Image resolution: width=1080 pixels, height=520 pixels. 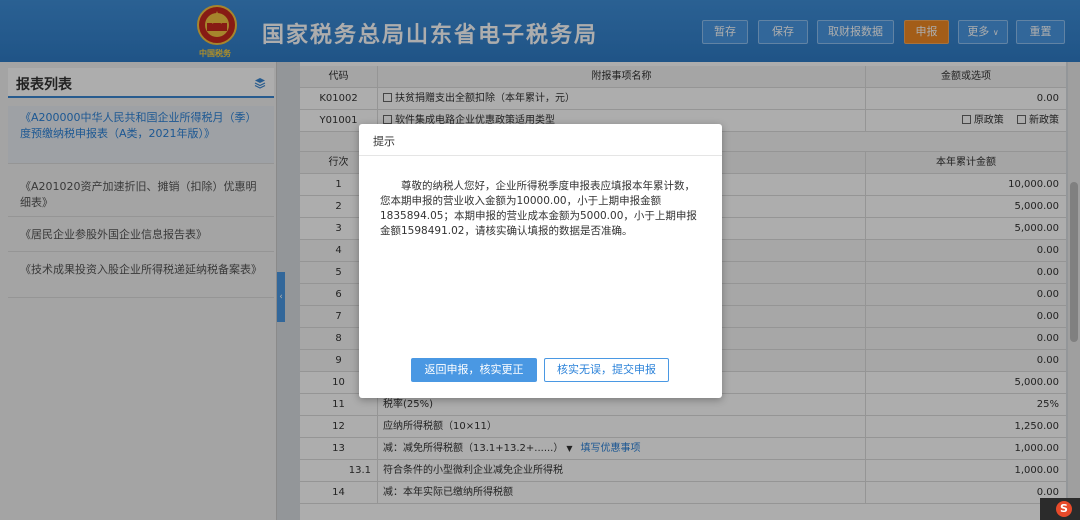 What do you see at coordinates (606, 370) in the screenshot?
I see `confirm-and-submit-button: 核实无误，提交申报` at bounding box center [606, 370].